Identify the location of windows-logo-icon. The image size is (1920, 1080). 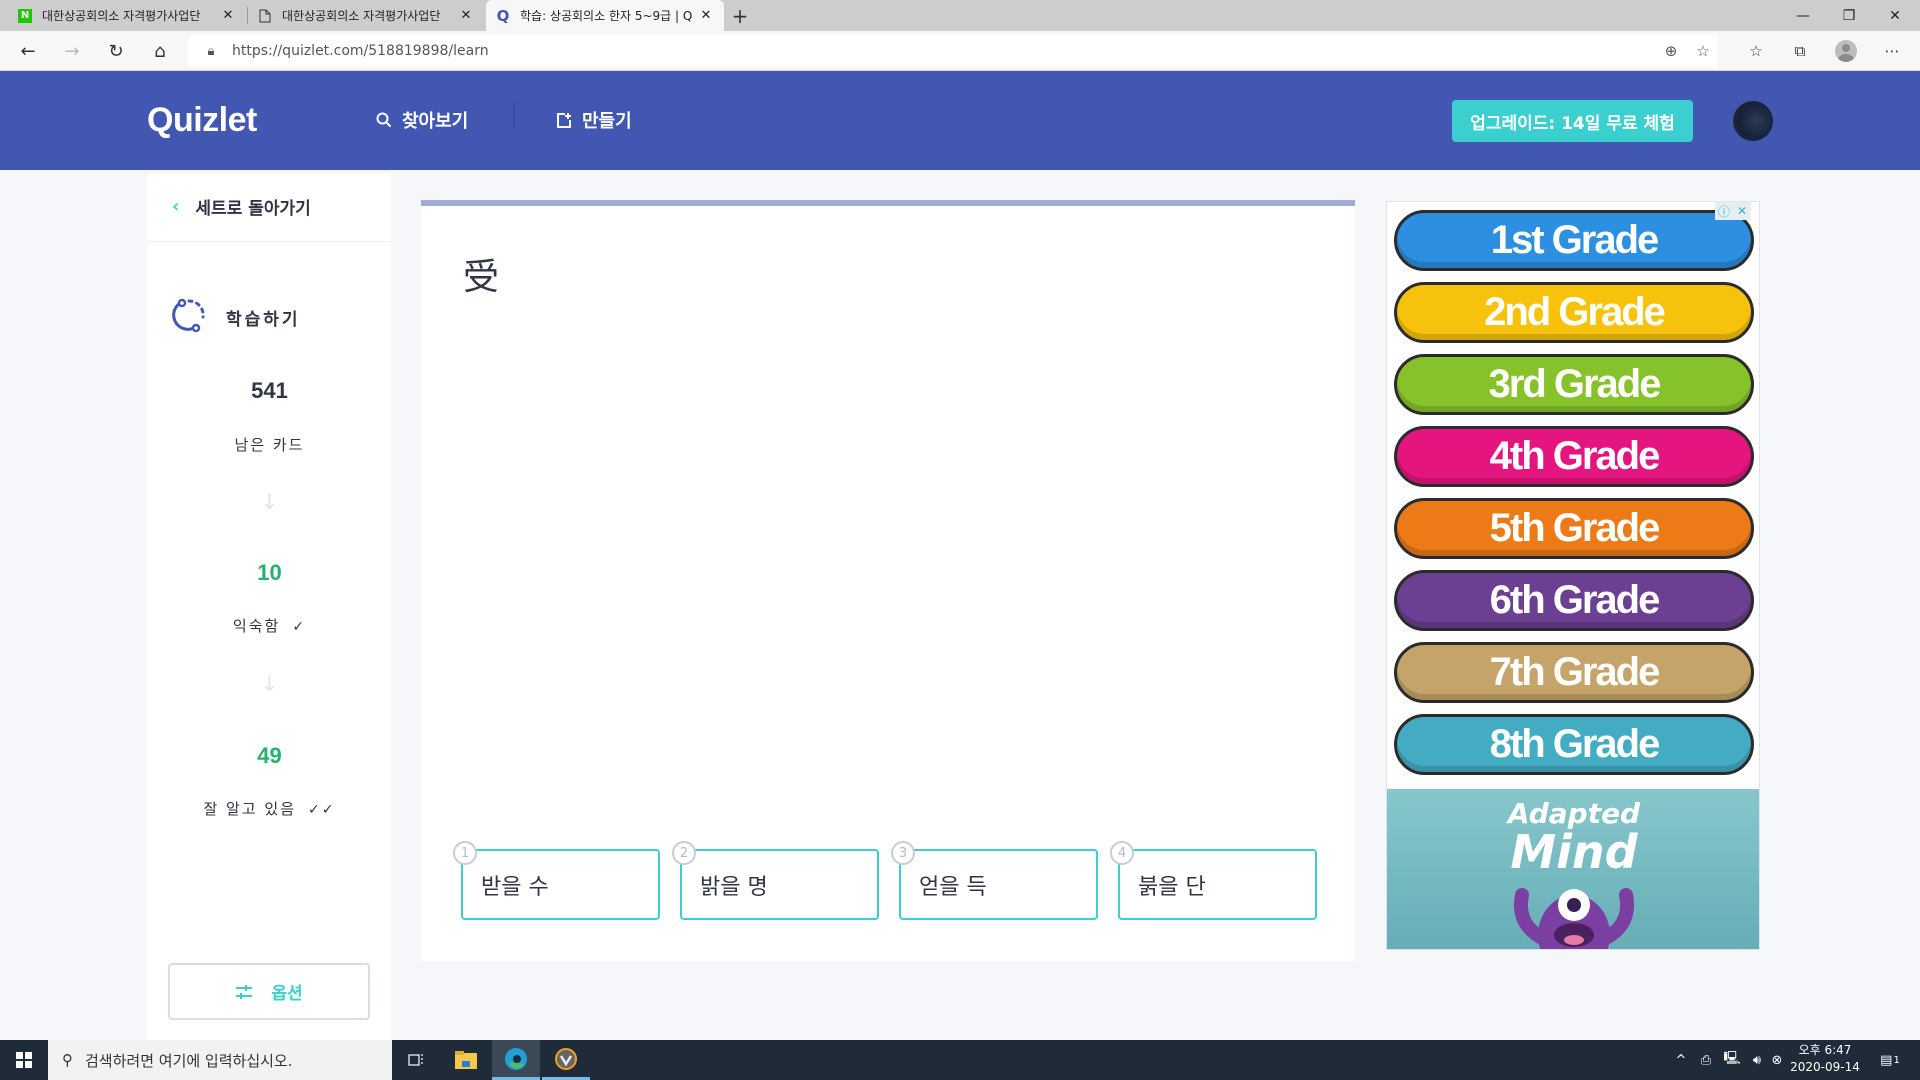
(24, 1060).